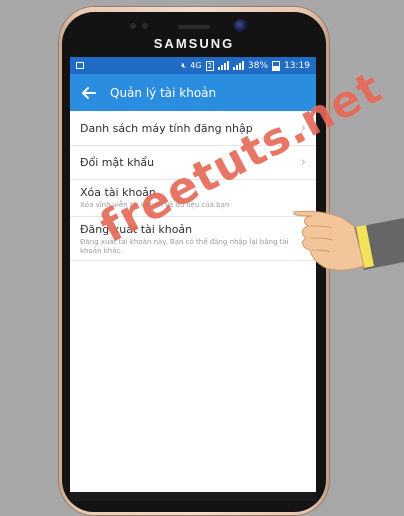 This screenshot has width=404, height=516. I want to click on menu-item-change-password: Đổi mật khẩu ›, so click(193, 163).